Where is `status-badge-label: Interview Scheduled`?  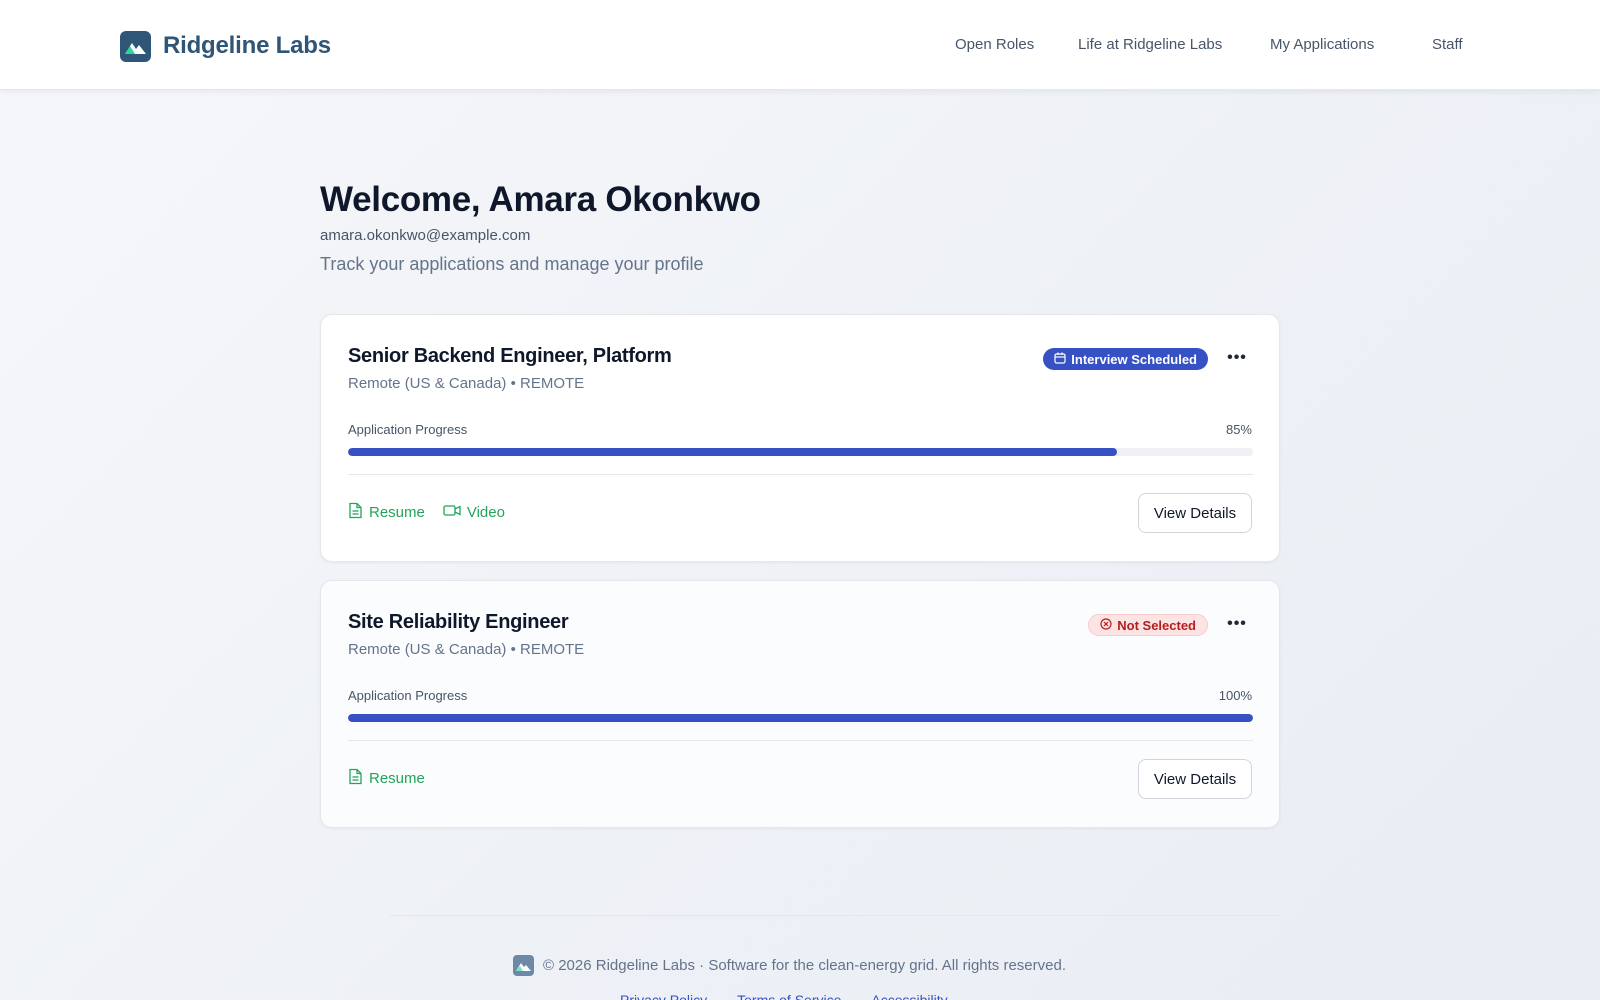 status-badge-label: Interview Scheduled is located at coordinates (1134, 359).